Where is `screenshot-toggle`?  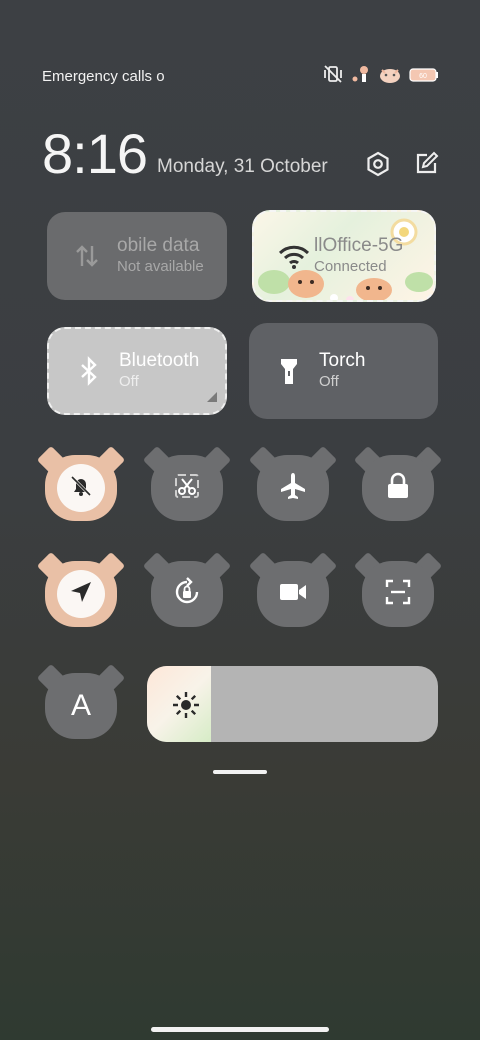 screenshot-toggle is located at coordinates (187, 483).